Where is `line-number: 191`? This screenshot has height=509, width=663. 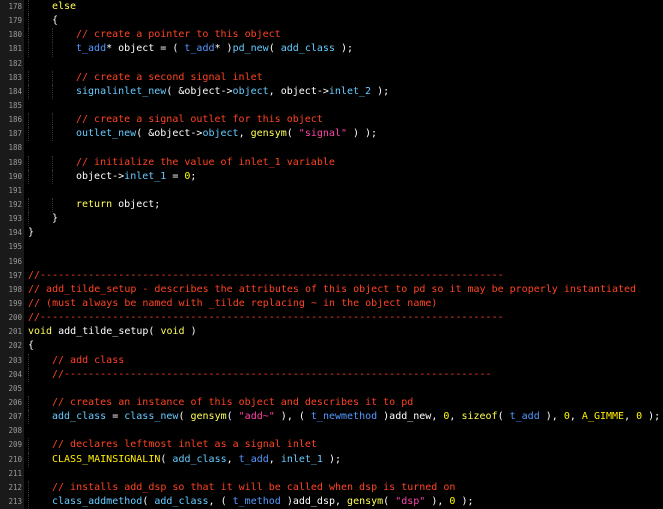
line-number: 191 is located at coordinates (12, 190).